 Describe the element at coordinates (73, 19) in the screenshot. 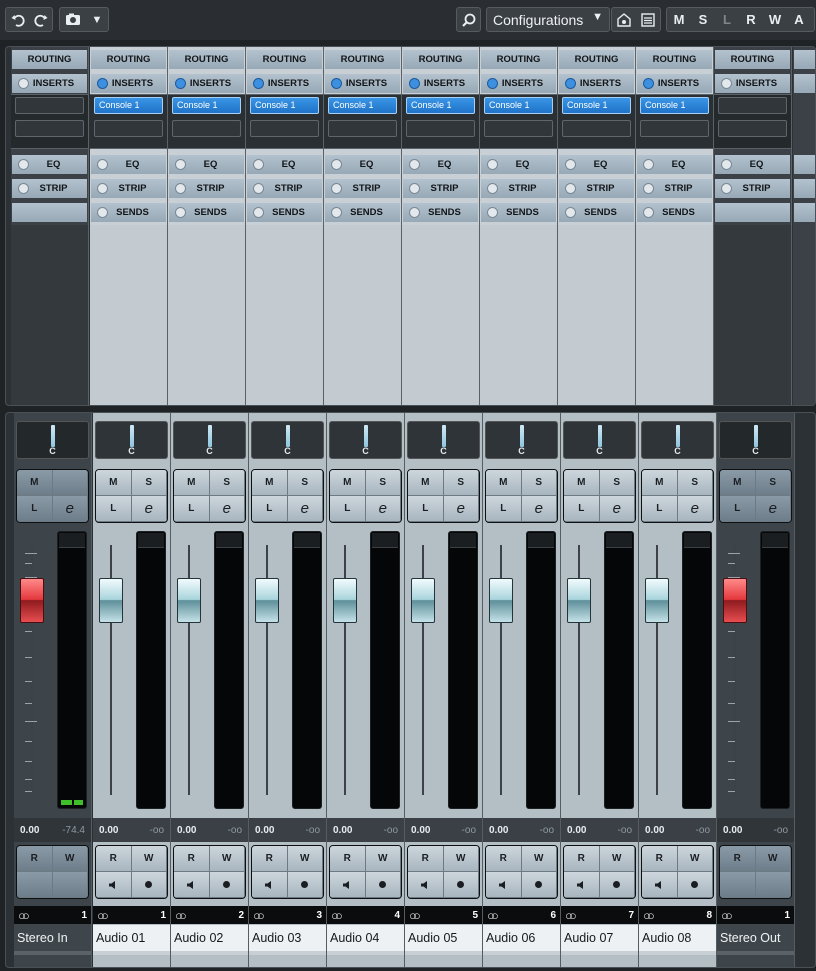

I see `camera-icon` at that location.